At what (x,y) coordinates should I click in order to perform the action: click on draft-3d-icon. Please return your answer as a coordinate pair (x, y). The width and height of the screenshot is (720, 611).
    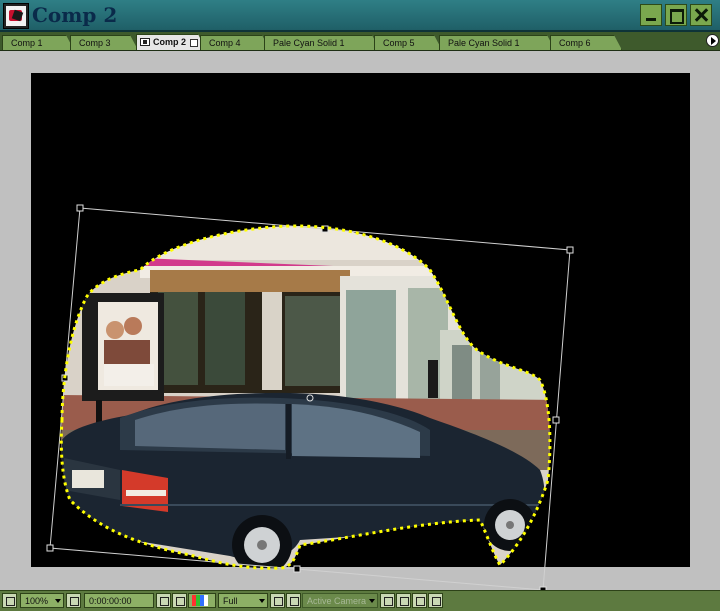
    Looking at the image, I should click on (387, 600).